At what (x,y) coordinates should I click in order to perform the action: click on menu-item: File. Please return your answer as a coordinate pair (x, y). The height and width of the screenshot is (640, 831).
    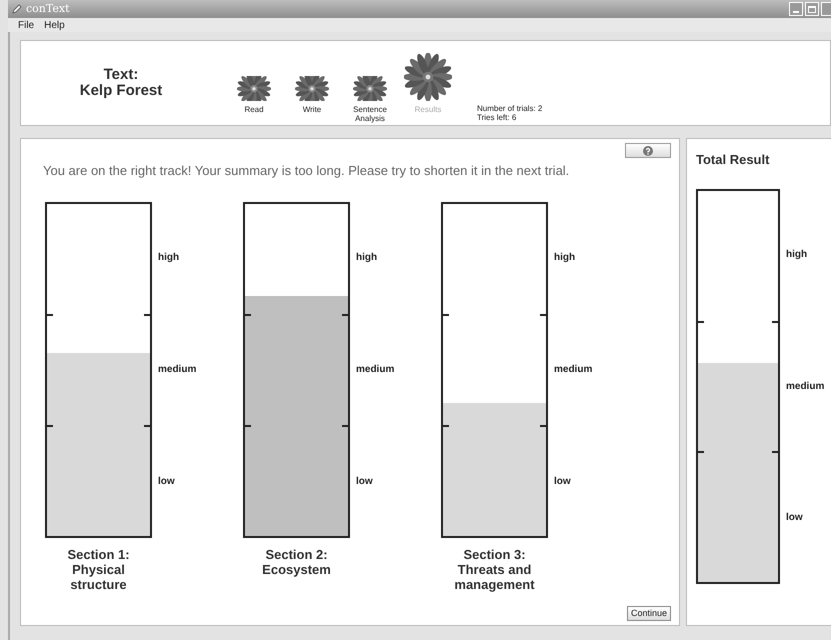
    Looking at the image, I should click on (26, 25).